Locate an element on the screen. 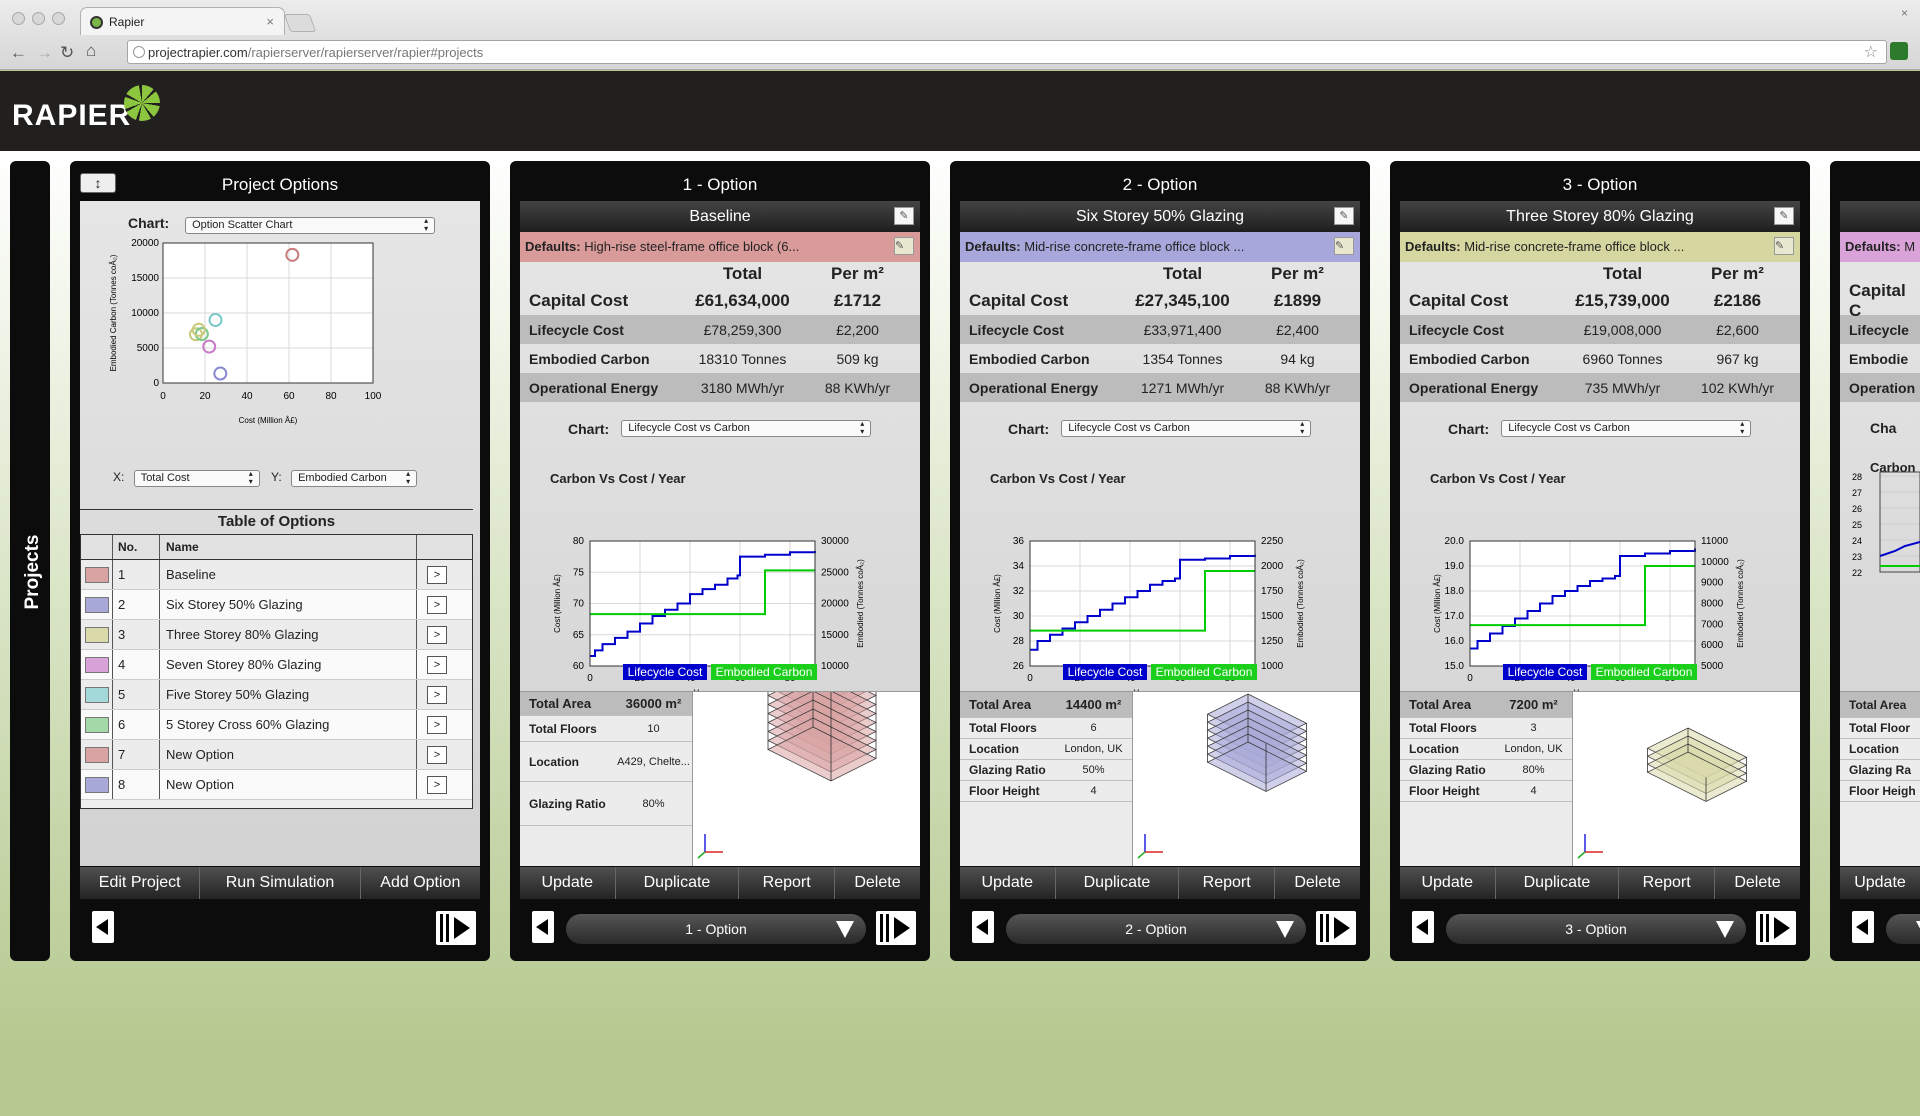 The image size is (1920, 1116). embodied-label: Embodie is located at coordinates (1879, 358).